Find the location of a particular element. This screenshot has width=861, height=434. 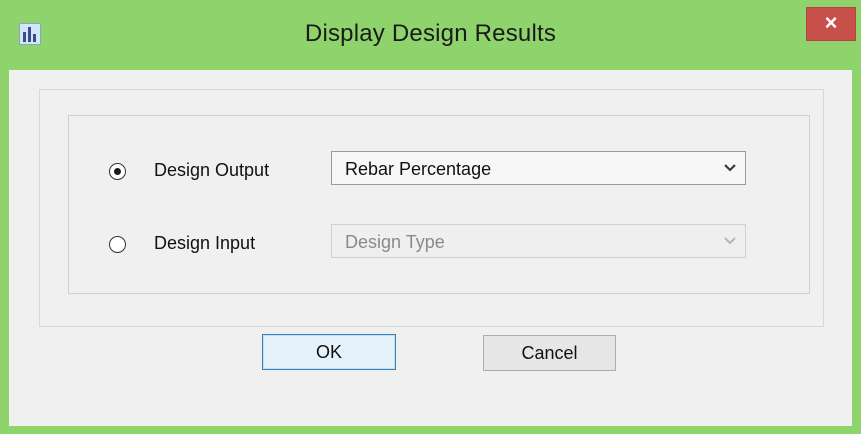

design-output-label: Design Output is located at coordinates (211, 170).